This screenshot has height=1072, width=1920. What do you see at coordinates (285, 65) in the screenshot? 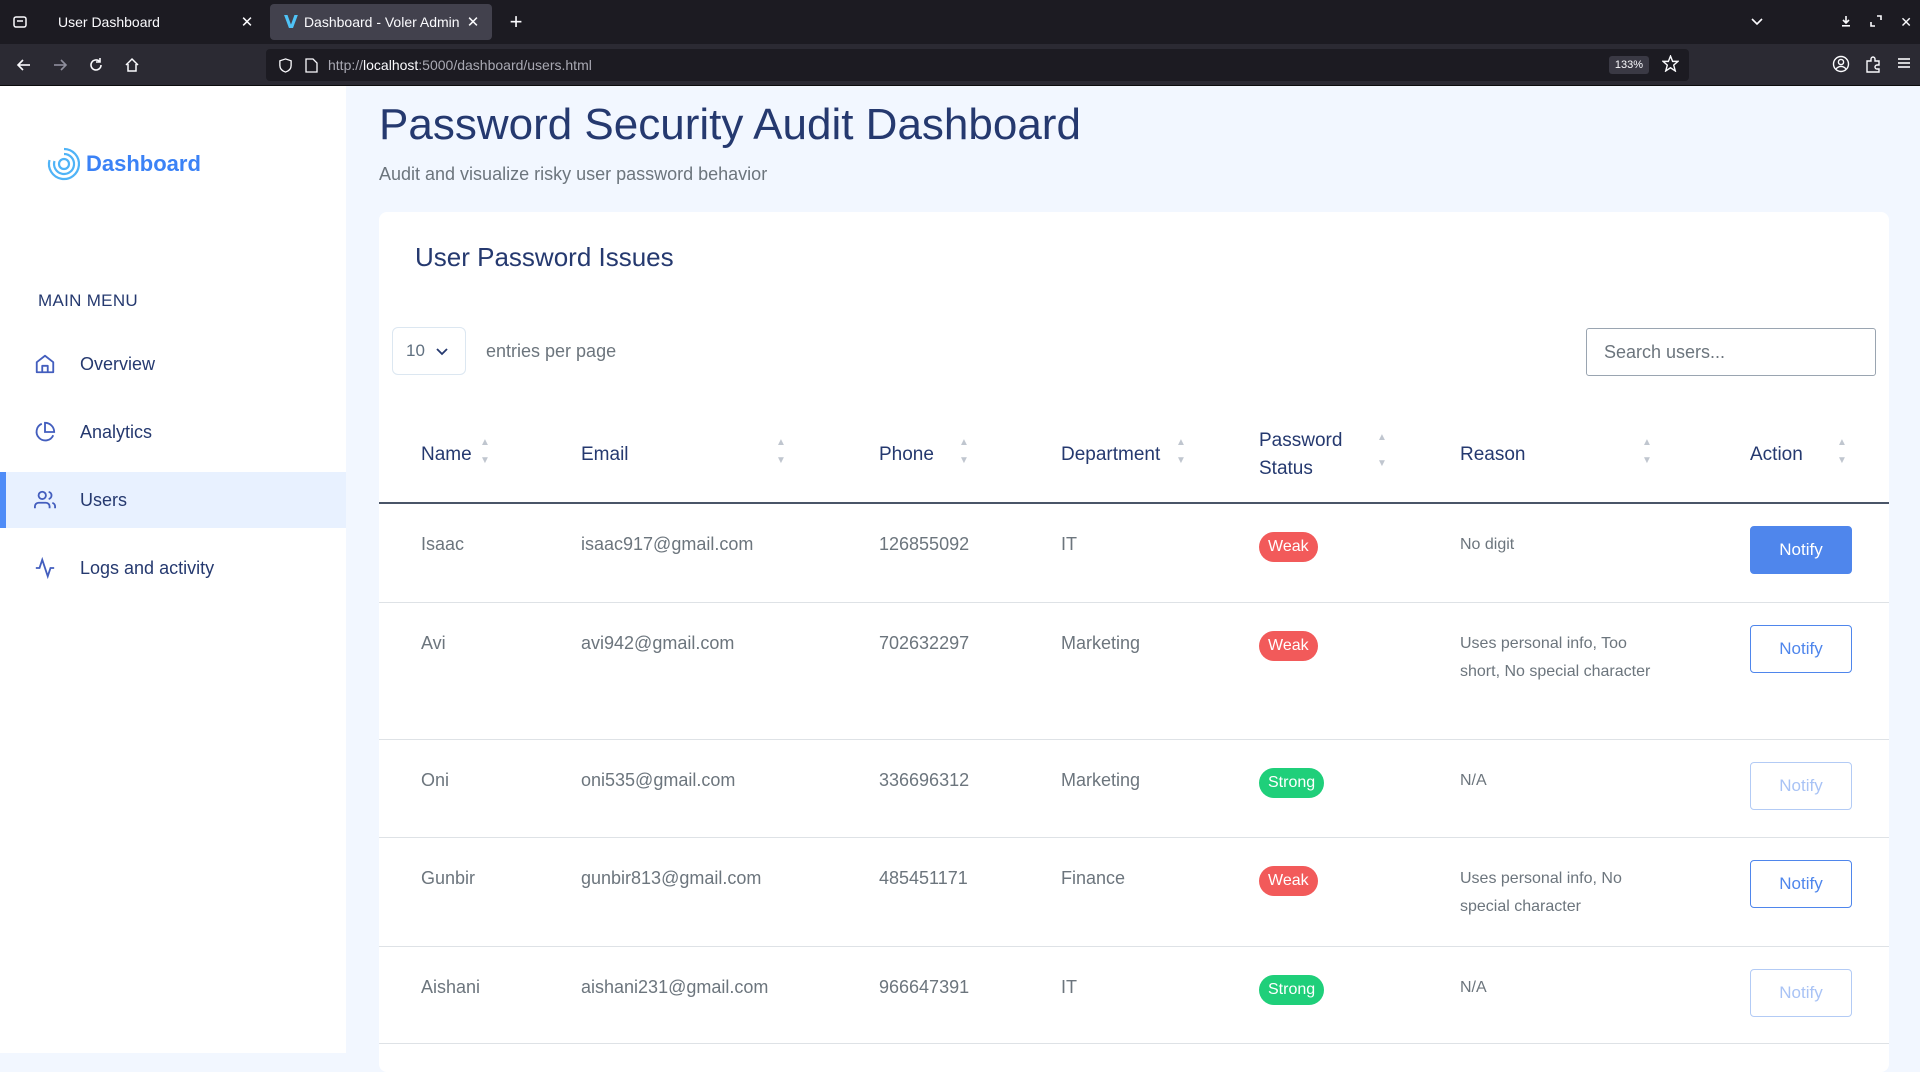
I see `shield-icon` at bounding box center [285, 65].